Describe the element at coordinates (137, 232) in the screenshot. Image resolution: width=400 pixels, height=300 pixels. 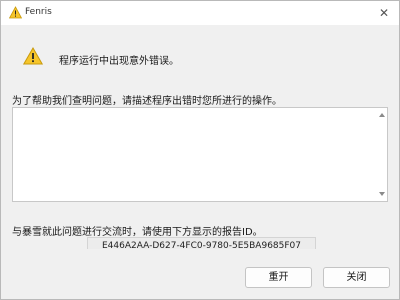
I see `report-id-label: 与暴雪就此问题进行交流时，请使用下方显示的报告ID。` at that location.